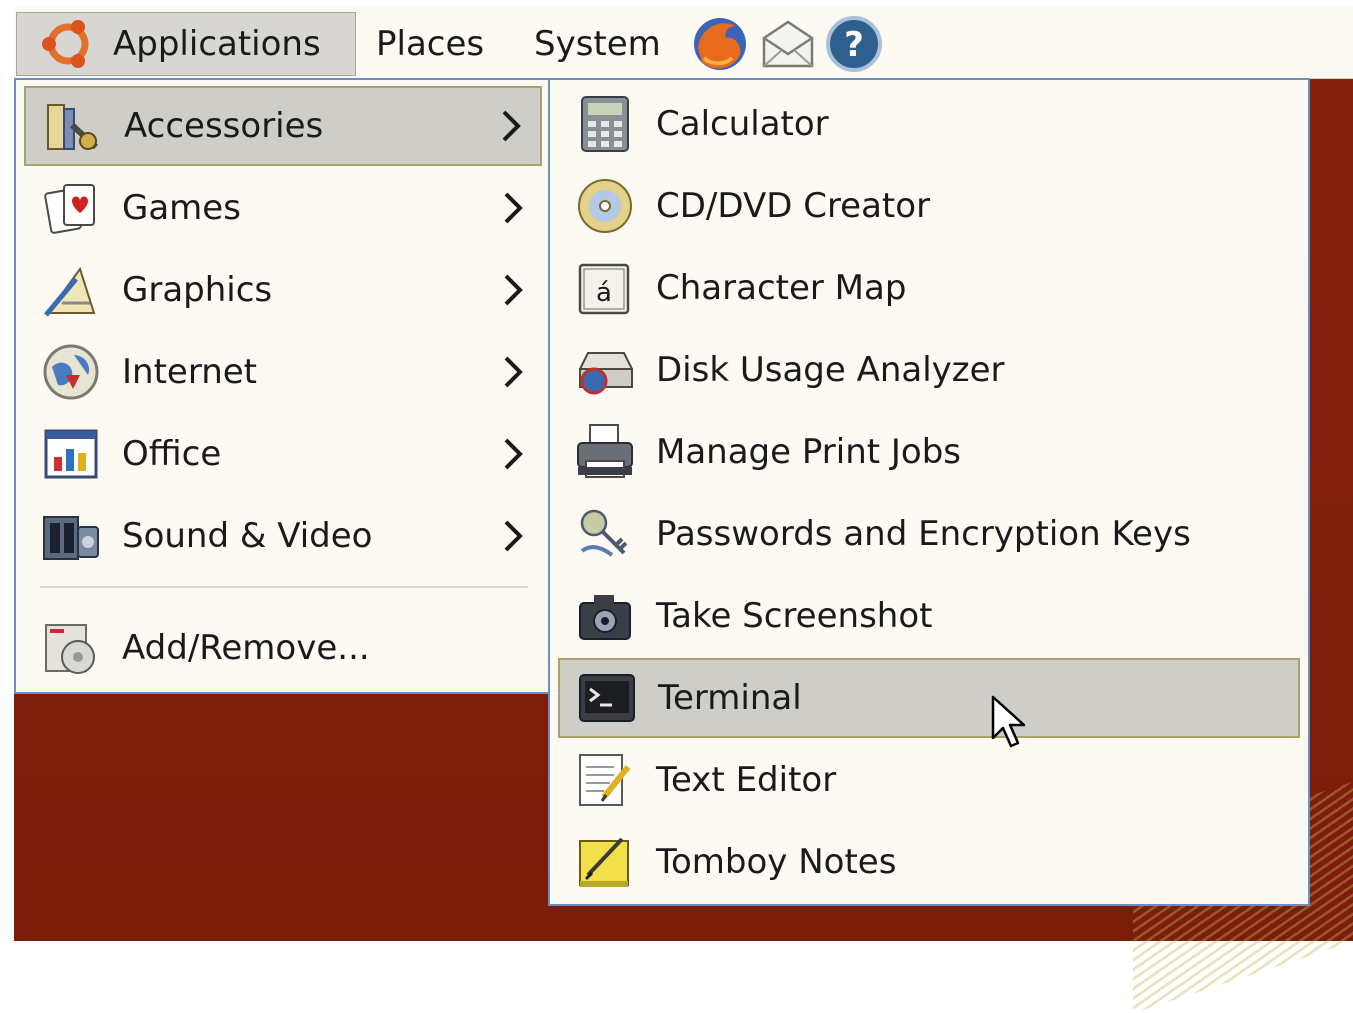 The width and height of the screenshot is (1353, 1013). I want to click on submenu-item-label: Disk Usage Analyzer, so click(830, 370).